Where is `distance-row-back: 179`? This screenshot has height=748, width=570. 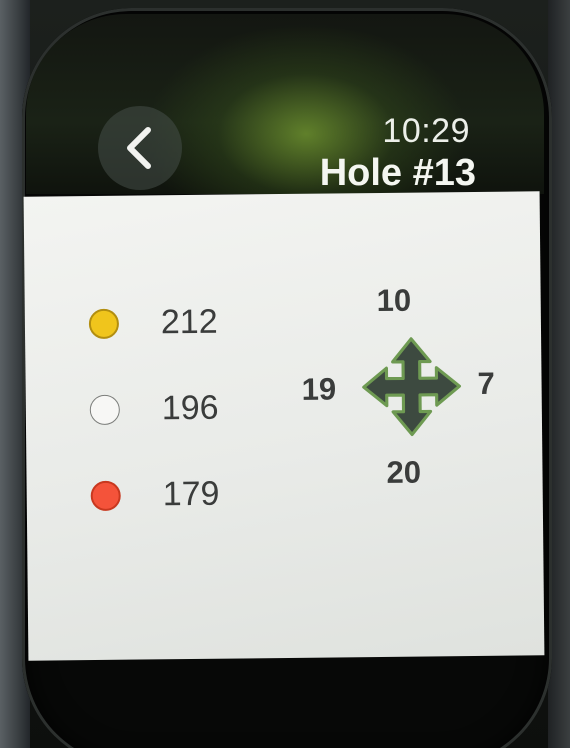
distance-row-back: 179 is located at coordinates (180, 496).